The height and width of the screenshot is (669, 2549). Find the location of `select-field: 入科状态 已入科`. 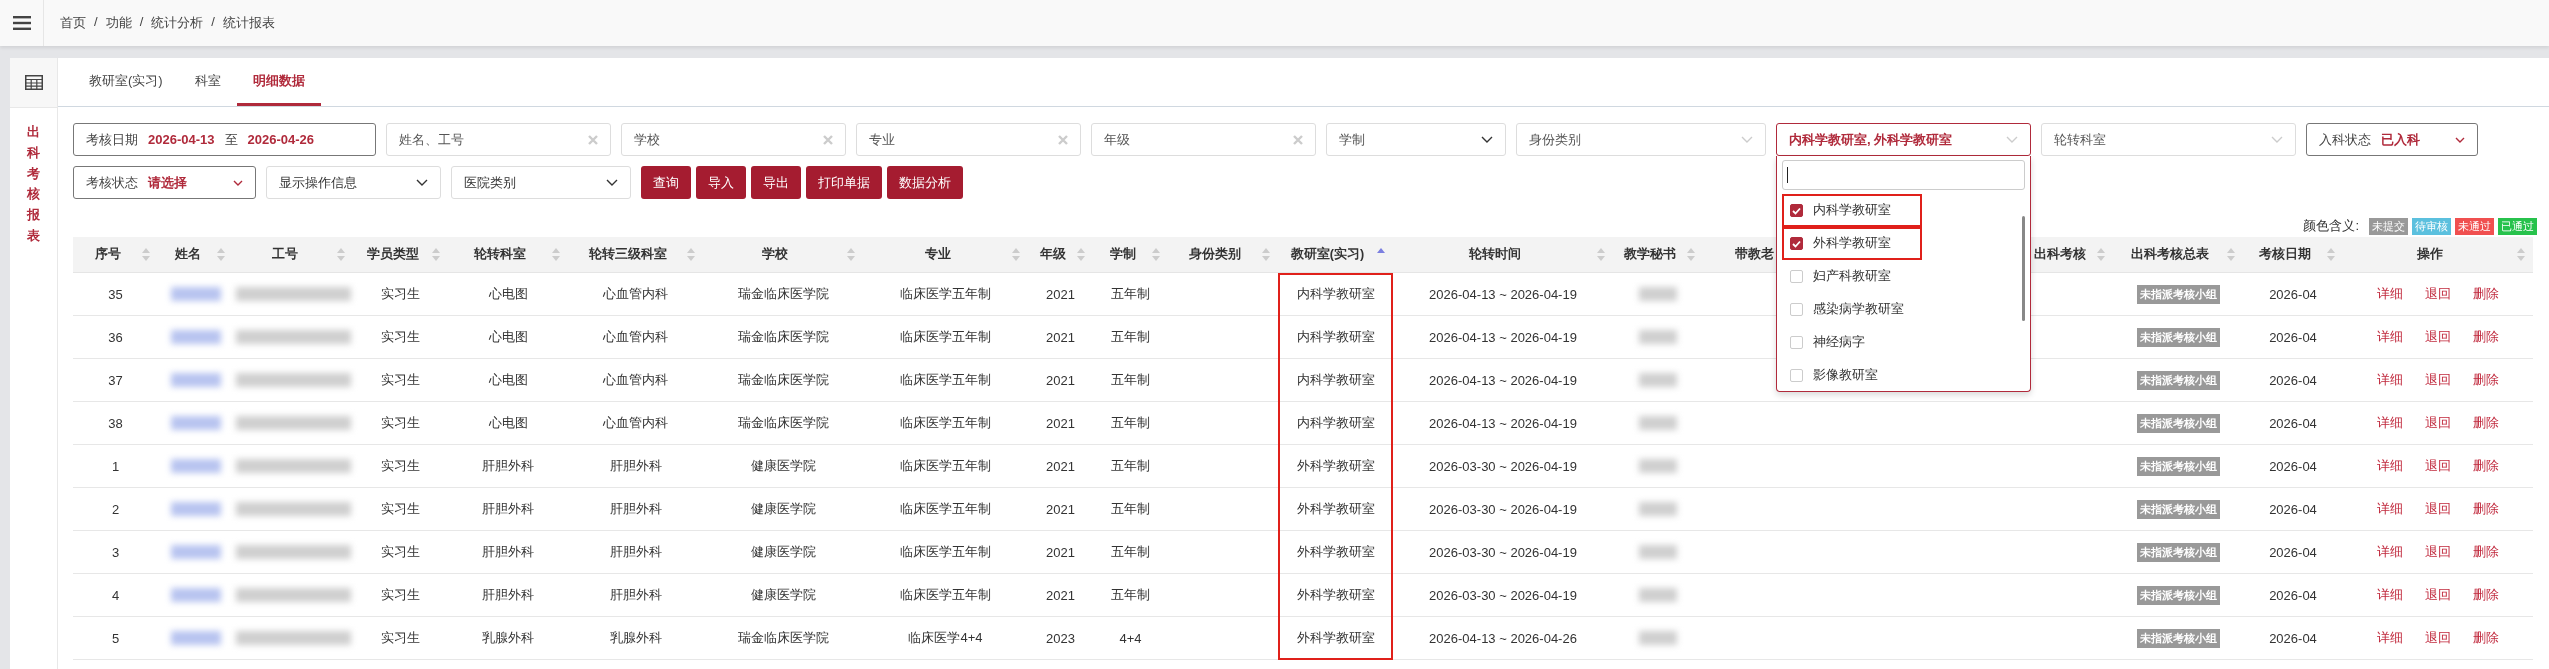

select-field: 入科状态 已入科 is located at coordinates (2392, 139).